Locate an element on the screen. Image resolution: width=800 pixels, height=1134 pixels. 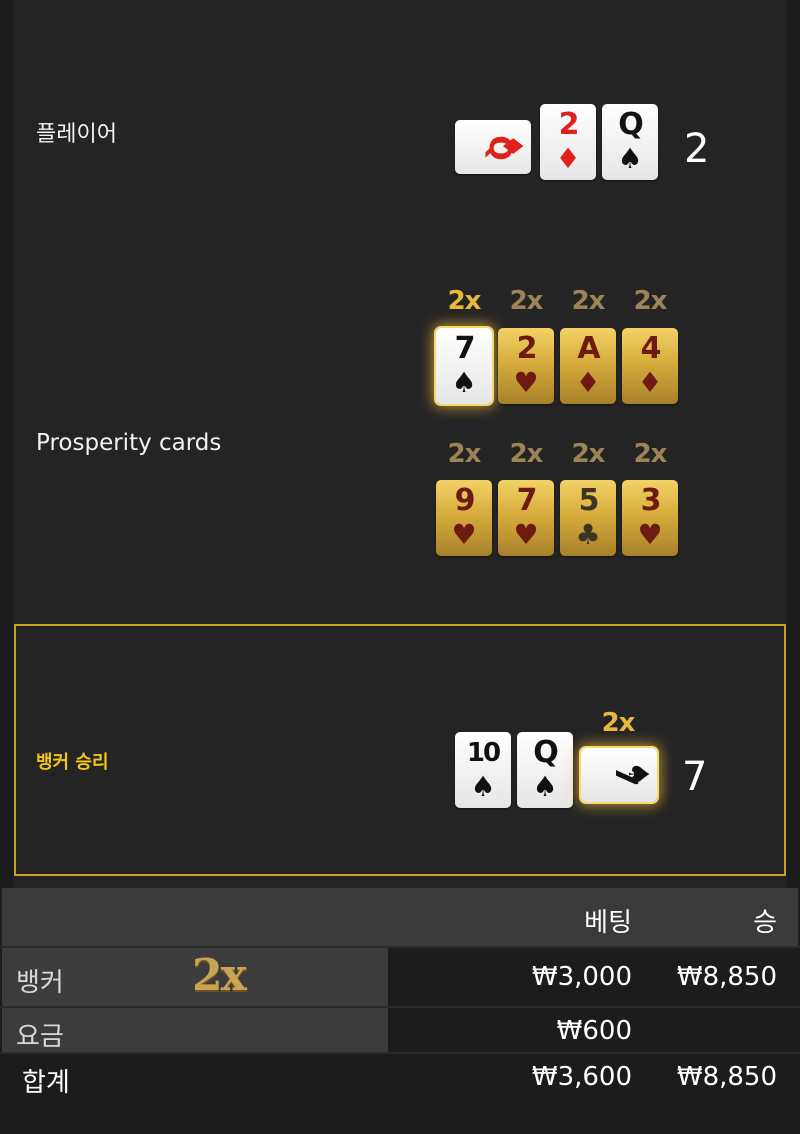
player-card-1: Q ♦ is located at coordinates (493, 147).